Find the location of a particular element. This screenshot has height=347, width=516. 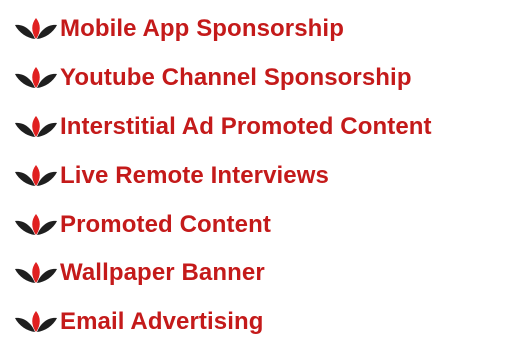

list-item: Wallpaper Banner is located at coordinates (223, 273).